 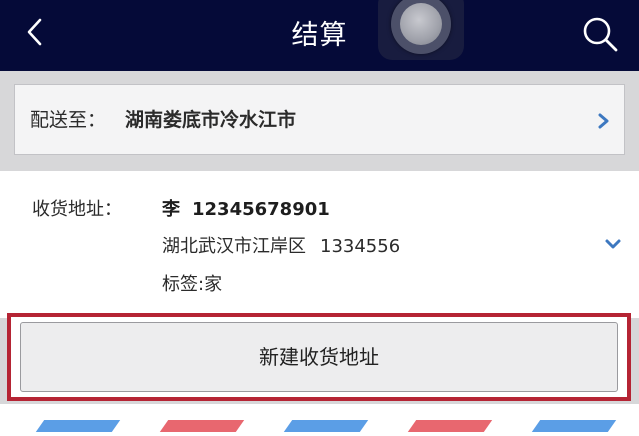 What do you see at coordinates (360, 246) in the screenshot?
I see `address-zip: 1334556` at bounding box center [360, 246].